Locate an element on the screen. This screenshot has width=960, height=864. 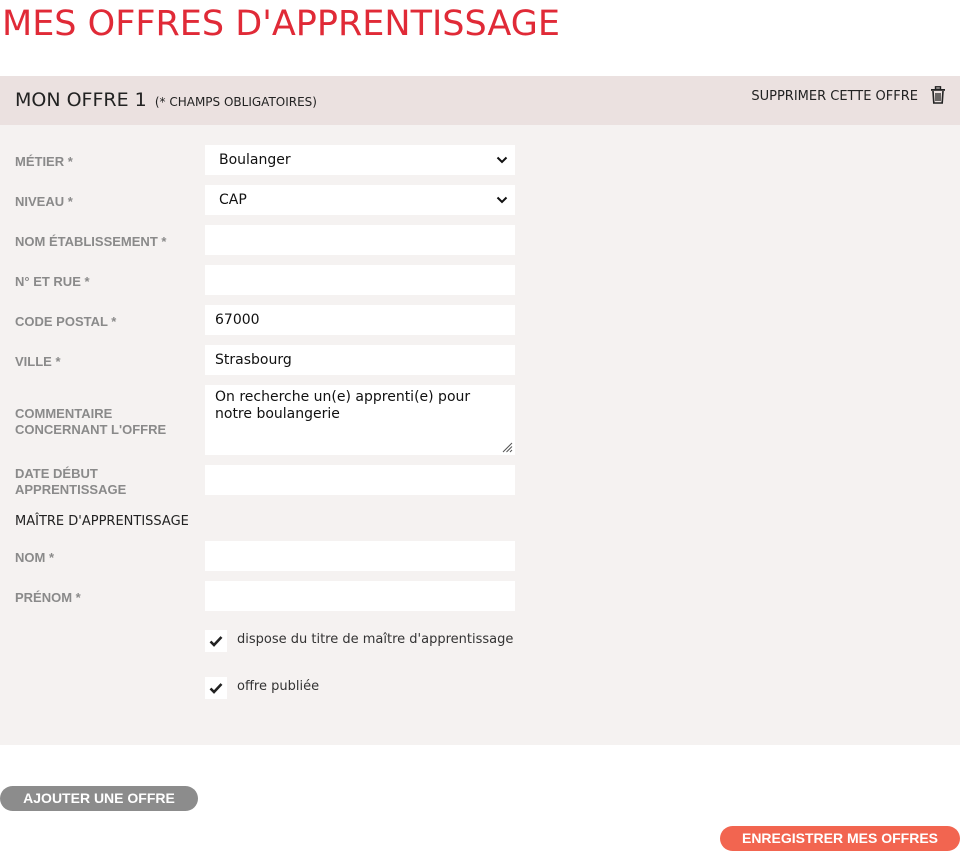
required-note: (* CHAMPS OBLIGATOIRES) is located at coordinates (235, 102).